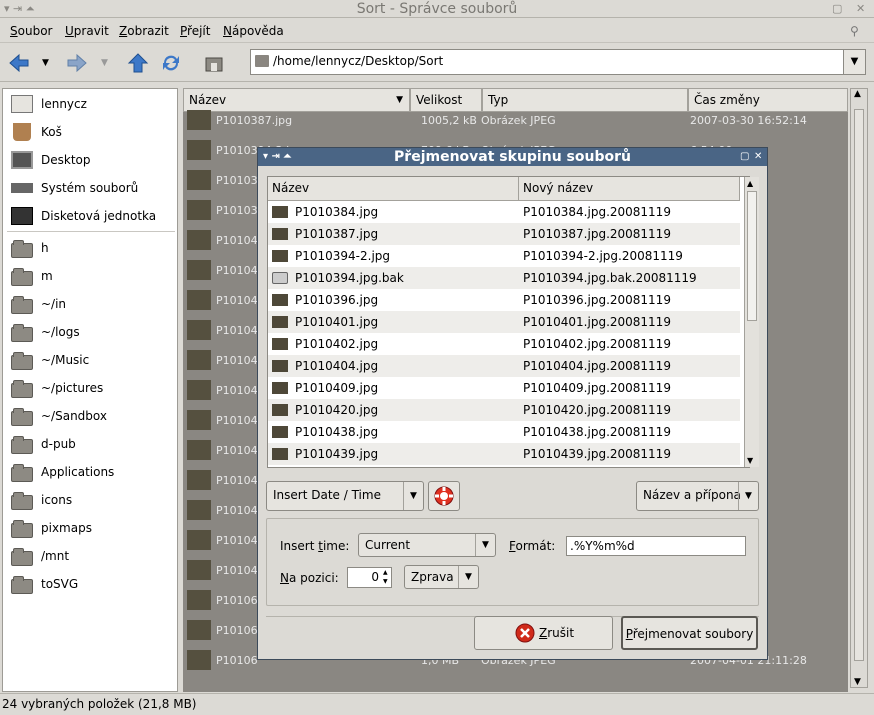  Describe the element at coordinates (72, 388) in the screenshot. I see `sidebar-item-label: ~/pictures` at that location.